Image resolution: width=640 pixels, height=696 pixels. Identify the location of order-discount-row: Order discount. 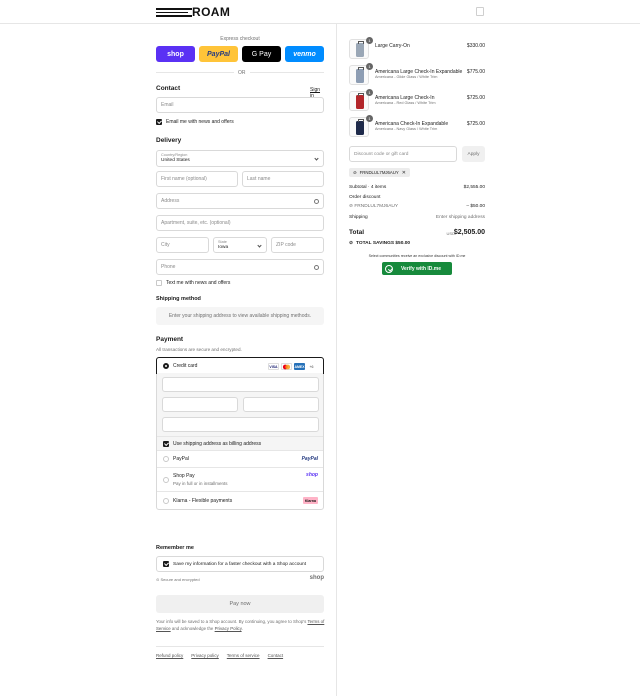
(417, 197).